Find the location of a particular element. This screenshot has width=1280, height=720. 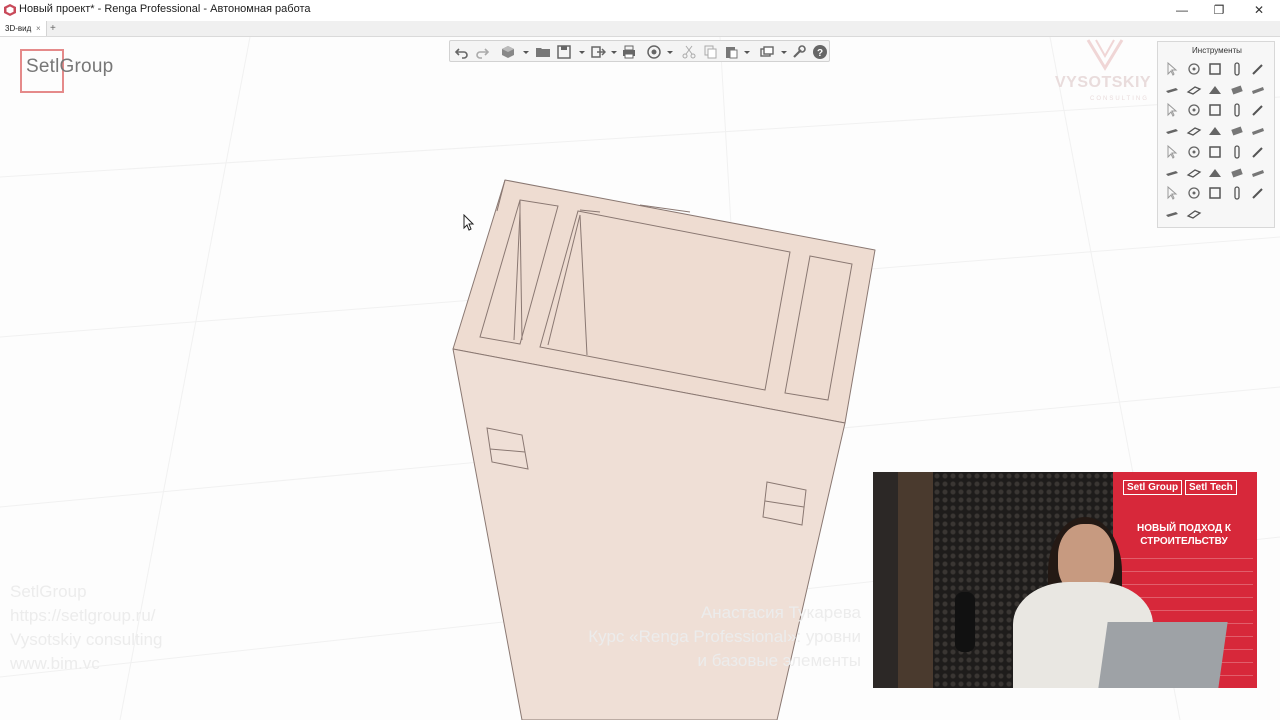

watermark-line: Vysotskiy consulting is located at coordinates (86, 639).